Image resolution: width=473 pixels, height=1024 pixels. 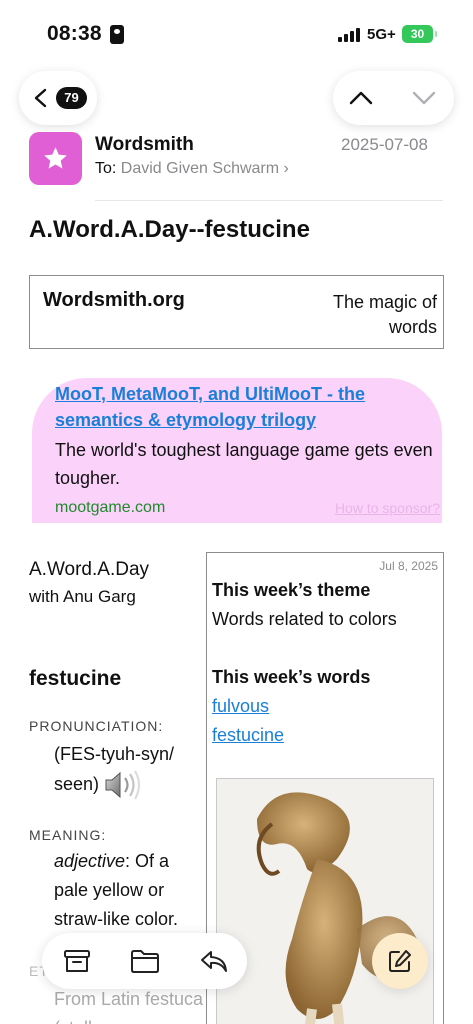 I want to click on recipient-name: David Given Schwarm, so click(x=200, y=168).